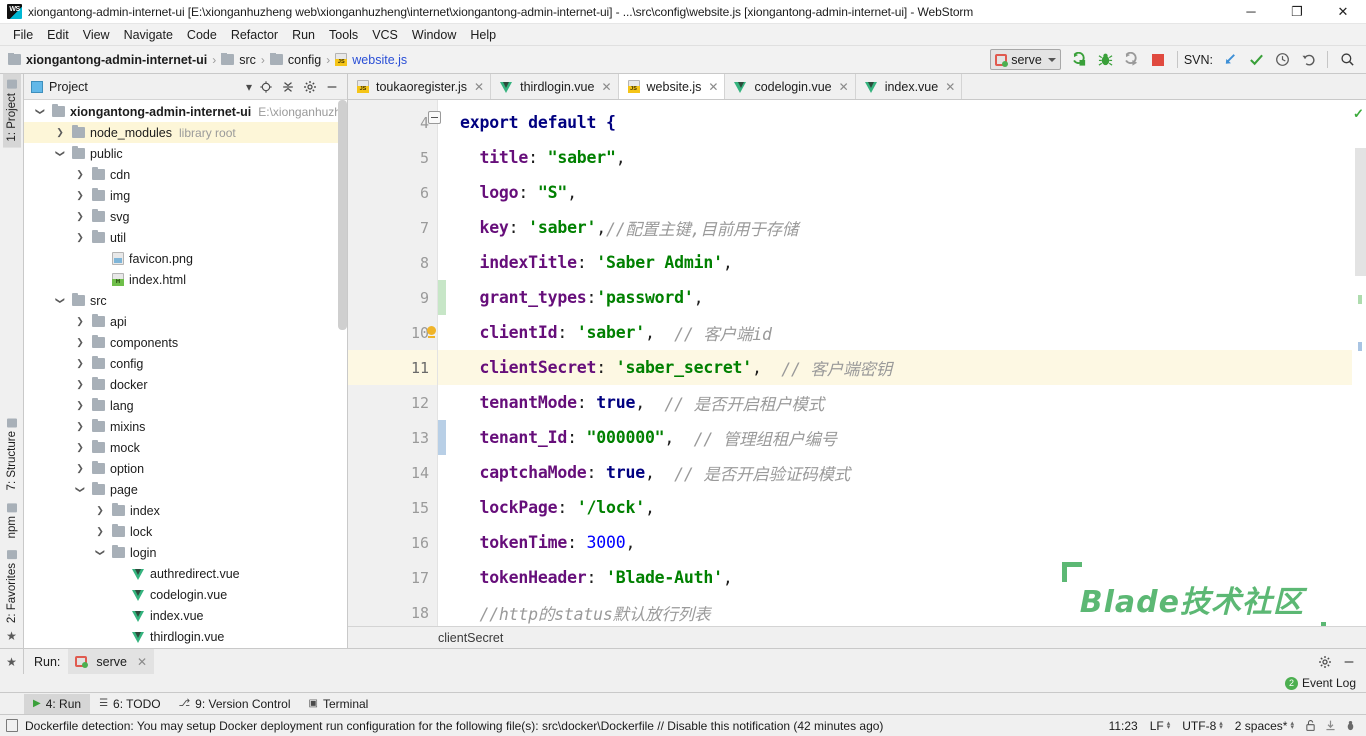 The width and height of the screenshot is (1366, 736). What do you see at coordinates (12, 661) in the screenshot?
I see `favorites-star-icon: ★` at bounding box center [12, 661].